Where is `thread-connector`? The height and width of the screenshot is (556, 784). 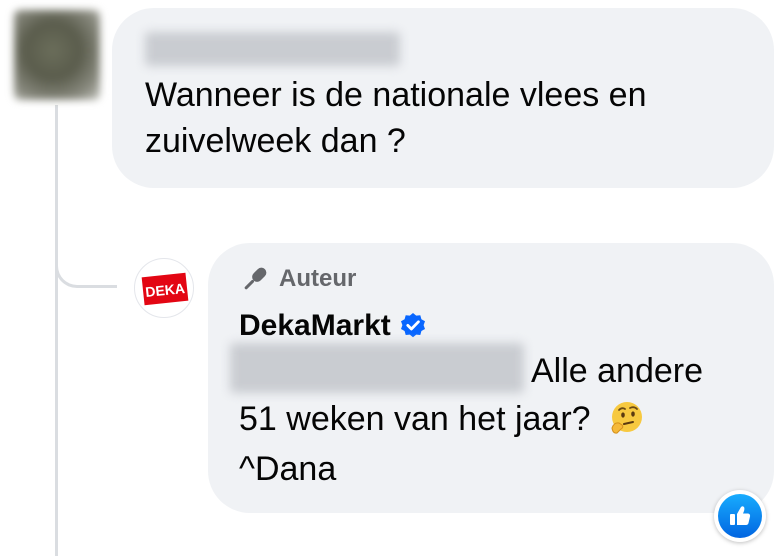 thread-connector is located at coordinates (86, 264).